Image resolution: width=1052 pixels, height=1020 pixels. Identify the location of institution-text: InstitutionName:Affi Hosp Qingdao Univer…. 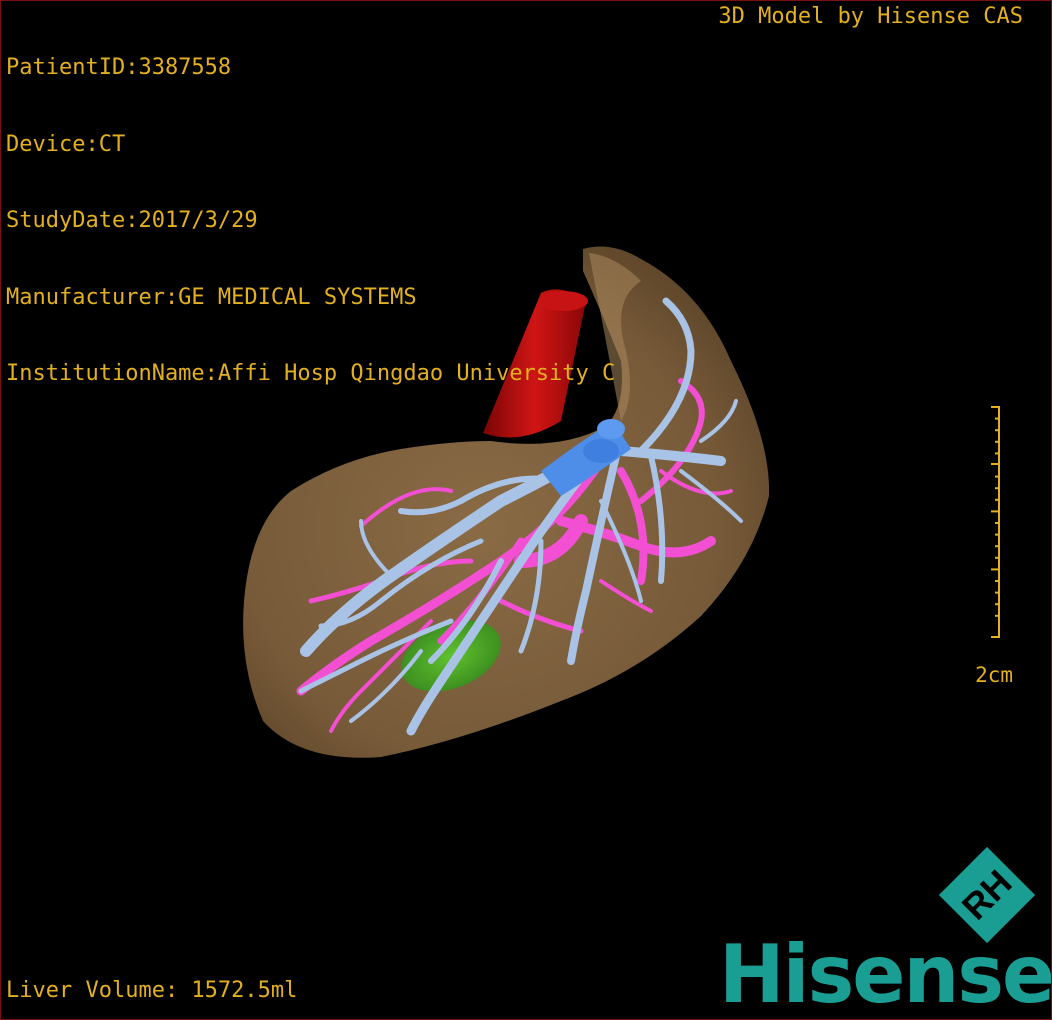
(311, 373).